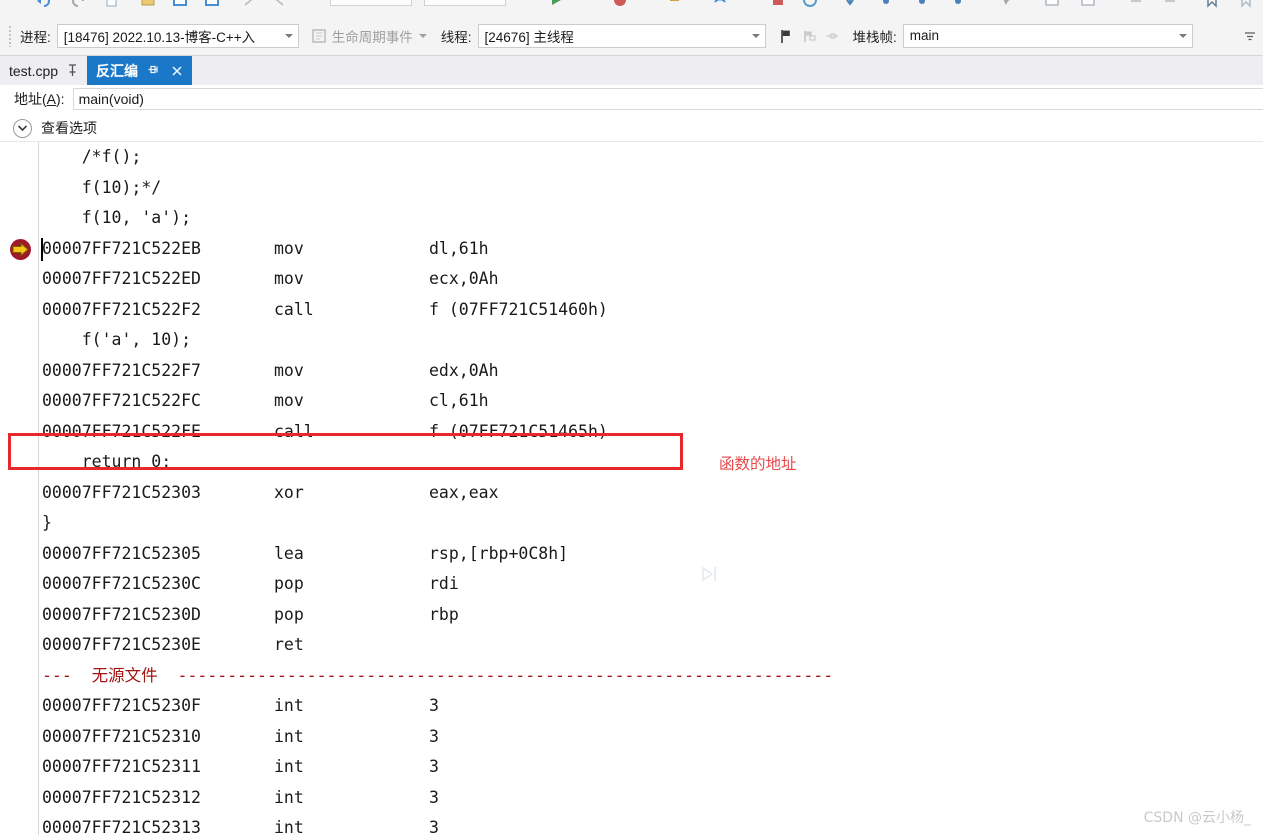 This screenshot has width=1263, height=835. Describe the element at coordinates (325, 310) in the screenshot. I see `instruction-text: 00007FF721C522F2 call f (07FF721C51460h)` at that location.